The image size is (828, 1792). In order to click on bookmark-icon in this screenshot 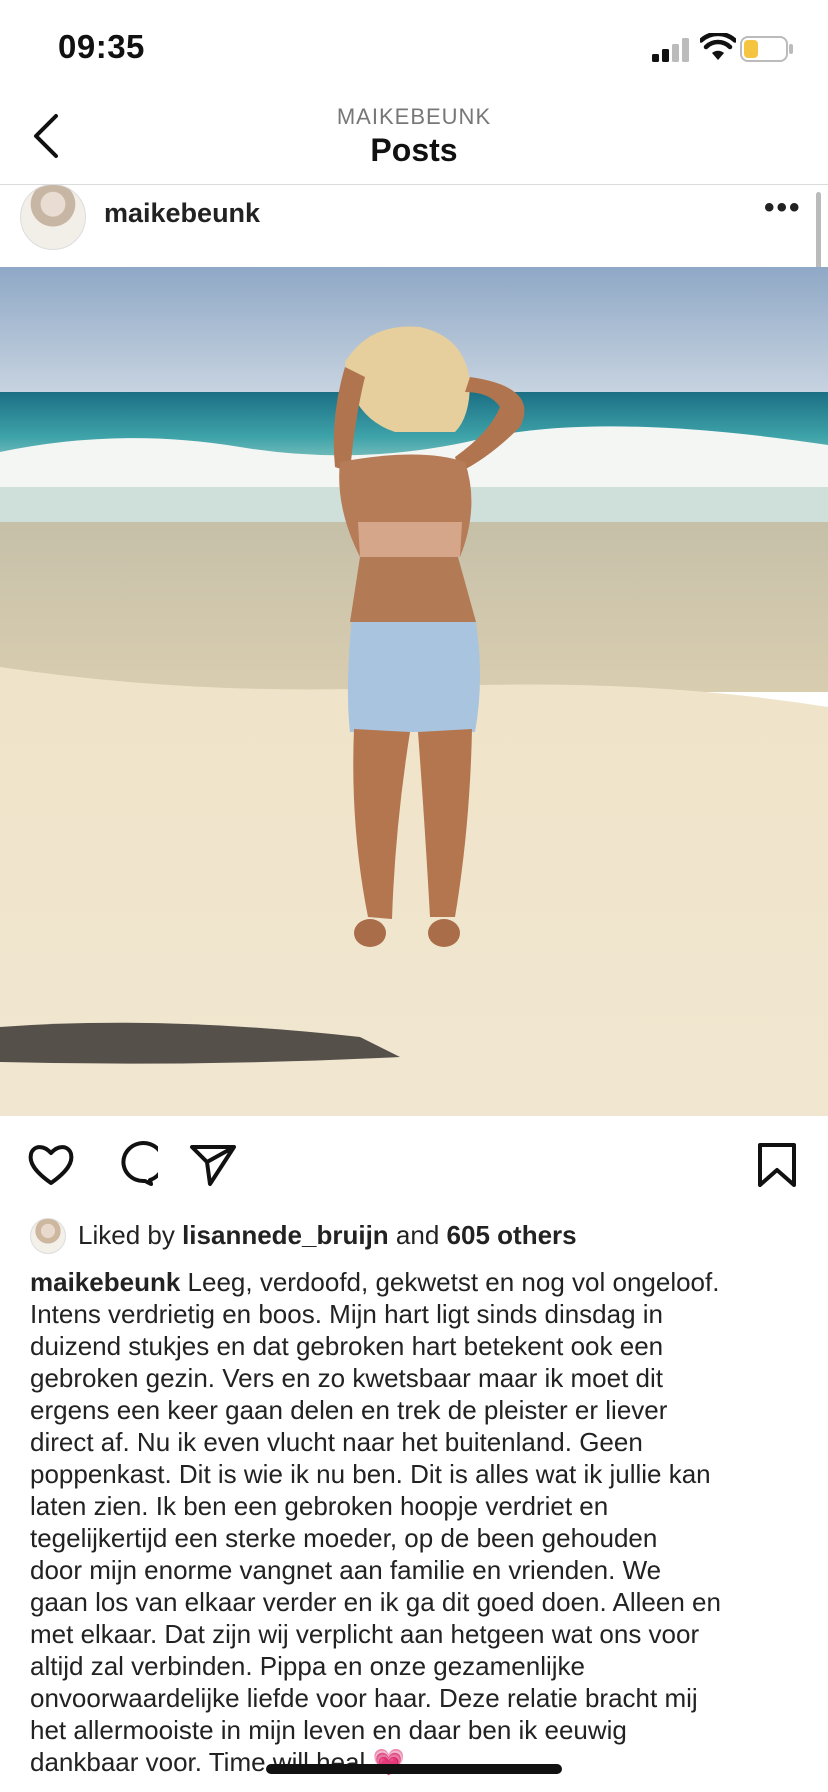, I will do `click(777, 1165)`.